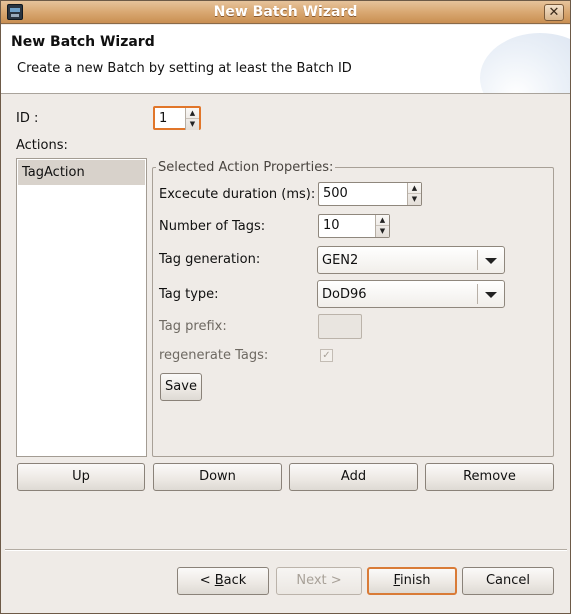 The height and width of the screenshot is (614, 571). I want to click on id-spinner-arrows: ▲ ▼, so click(192, 119).